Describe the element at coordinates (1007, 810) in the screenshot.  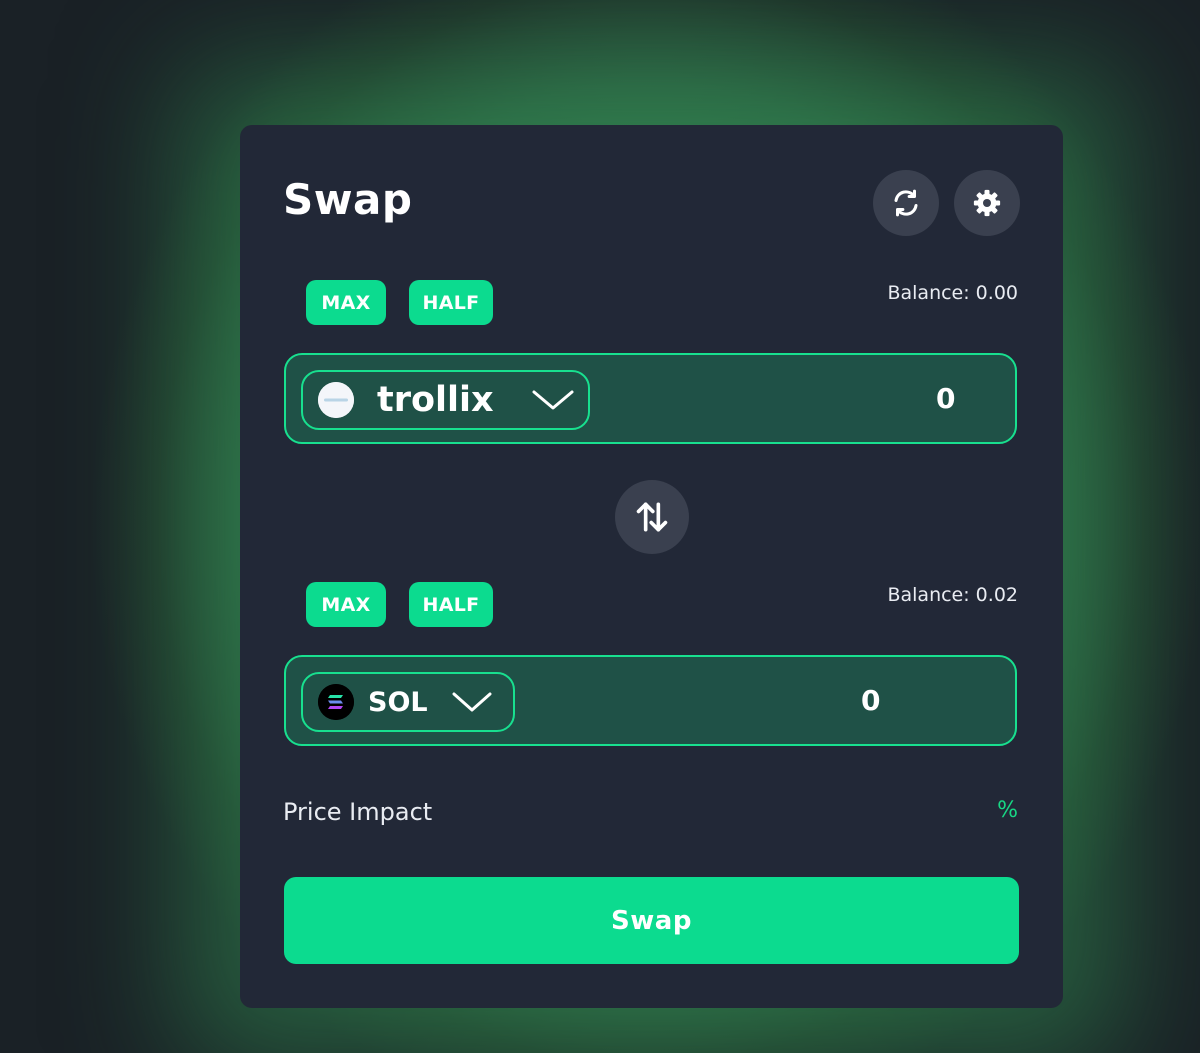
I see `price-impact-value: %` at that location.